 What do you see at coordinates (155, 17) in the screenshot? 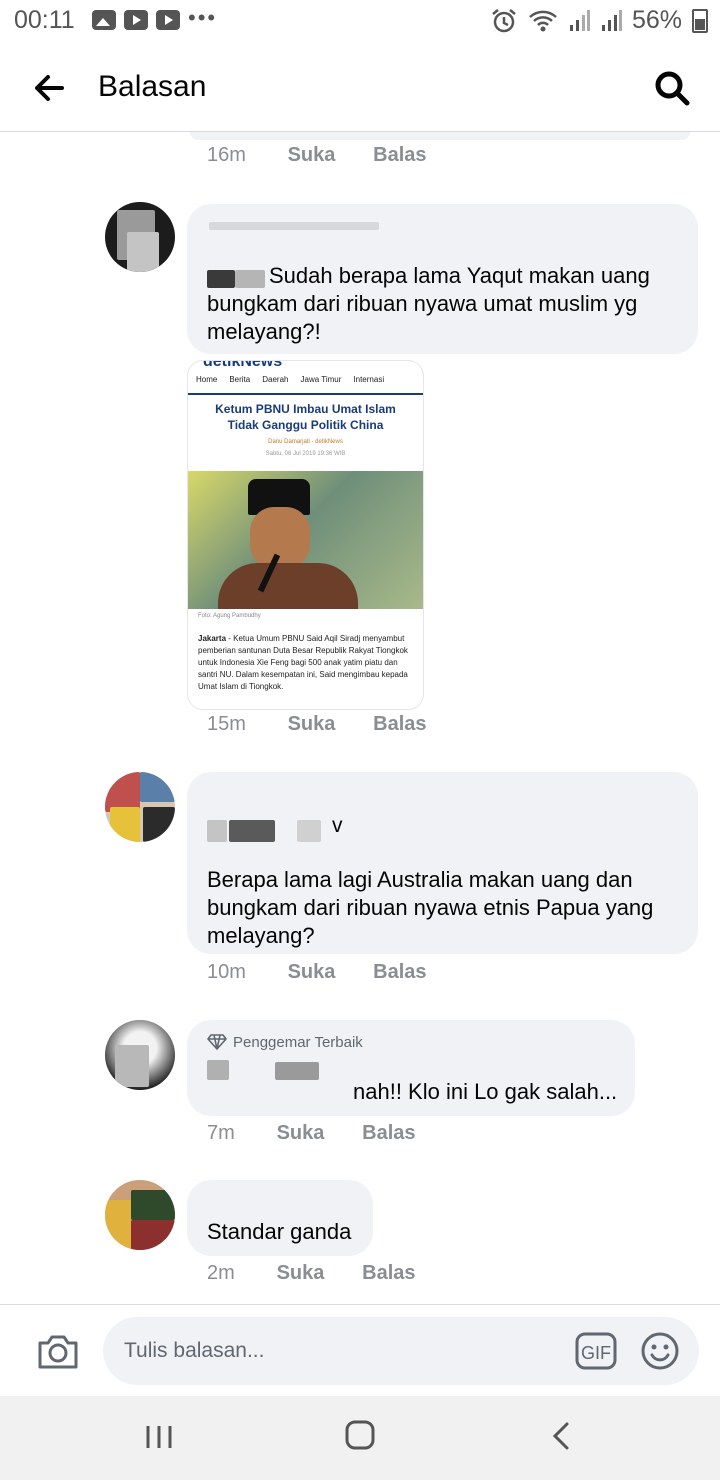
I see `notification-icons: •••` at bounding box center [155, 17].